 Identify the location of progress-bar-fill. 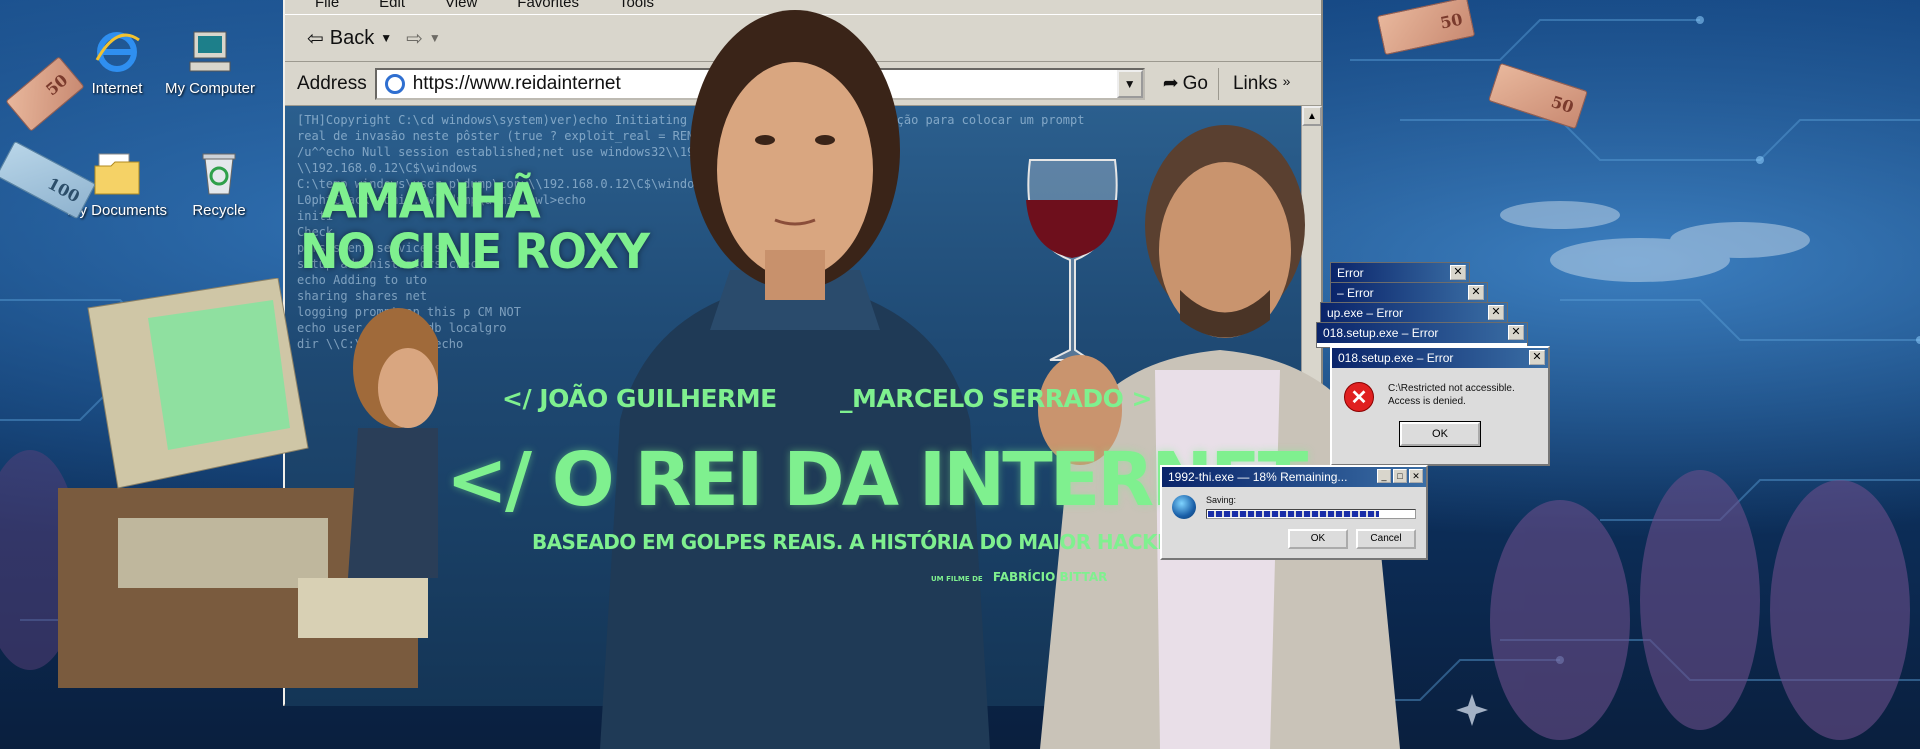
(1293, 514).